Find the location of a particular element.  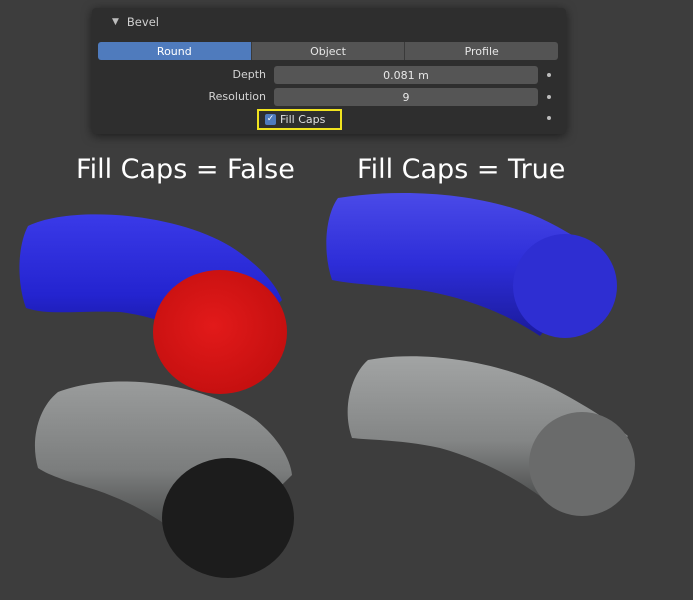

tube-blue-no-cap is located at coordinates (153, 304).